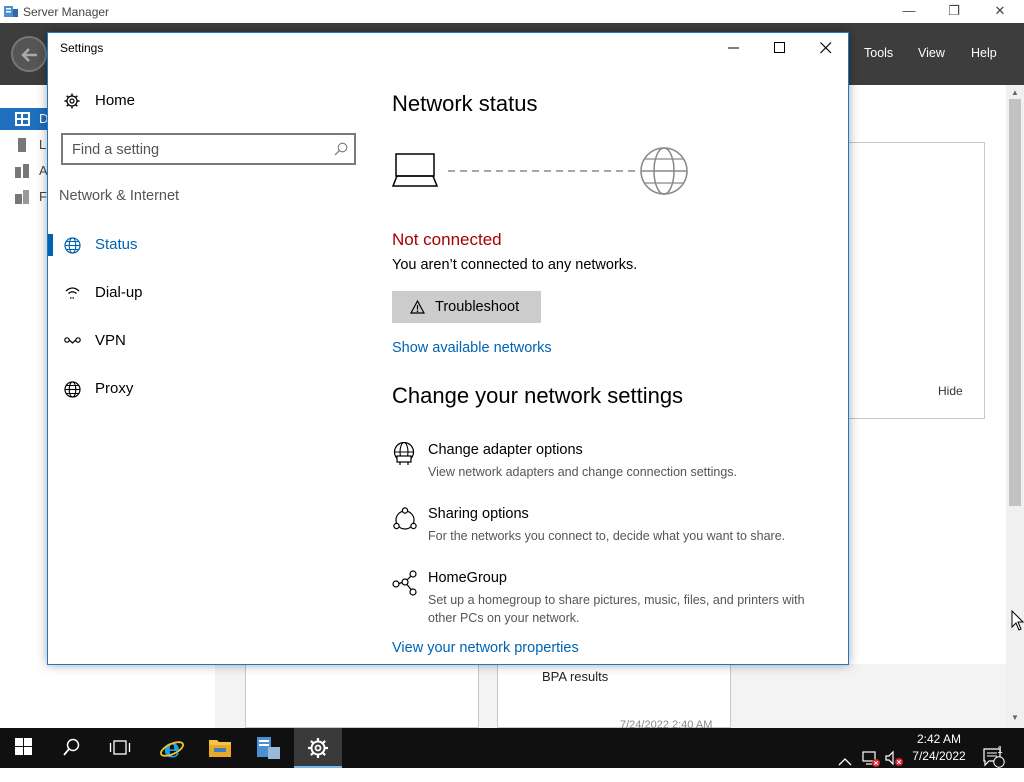 The width and height of the screenshot is (1024, 782). Describe the element at coordinates (119, 196) in the screenshot. I see `nav-section-label: Network & Internet` at that location.